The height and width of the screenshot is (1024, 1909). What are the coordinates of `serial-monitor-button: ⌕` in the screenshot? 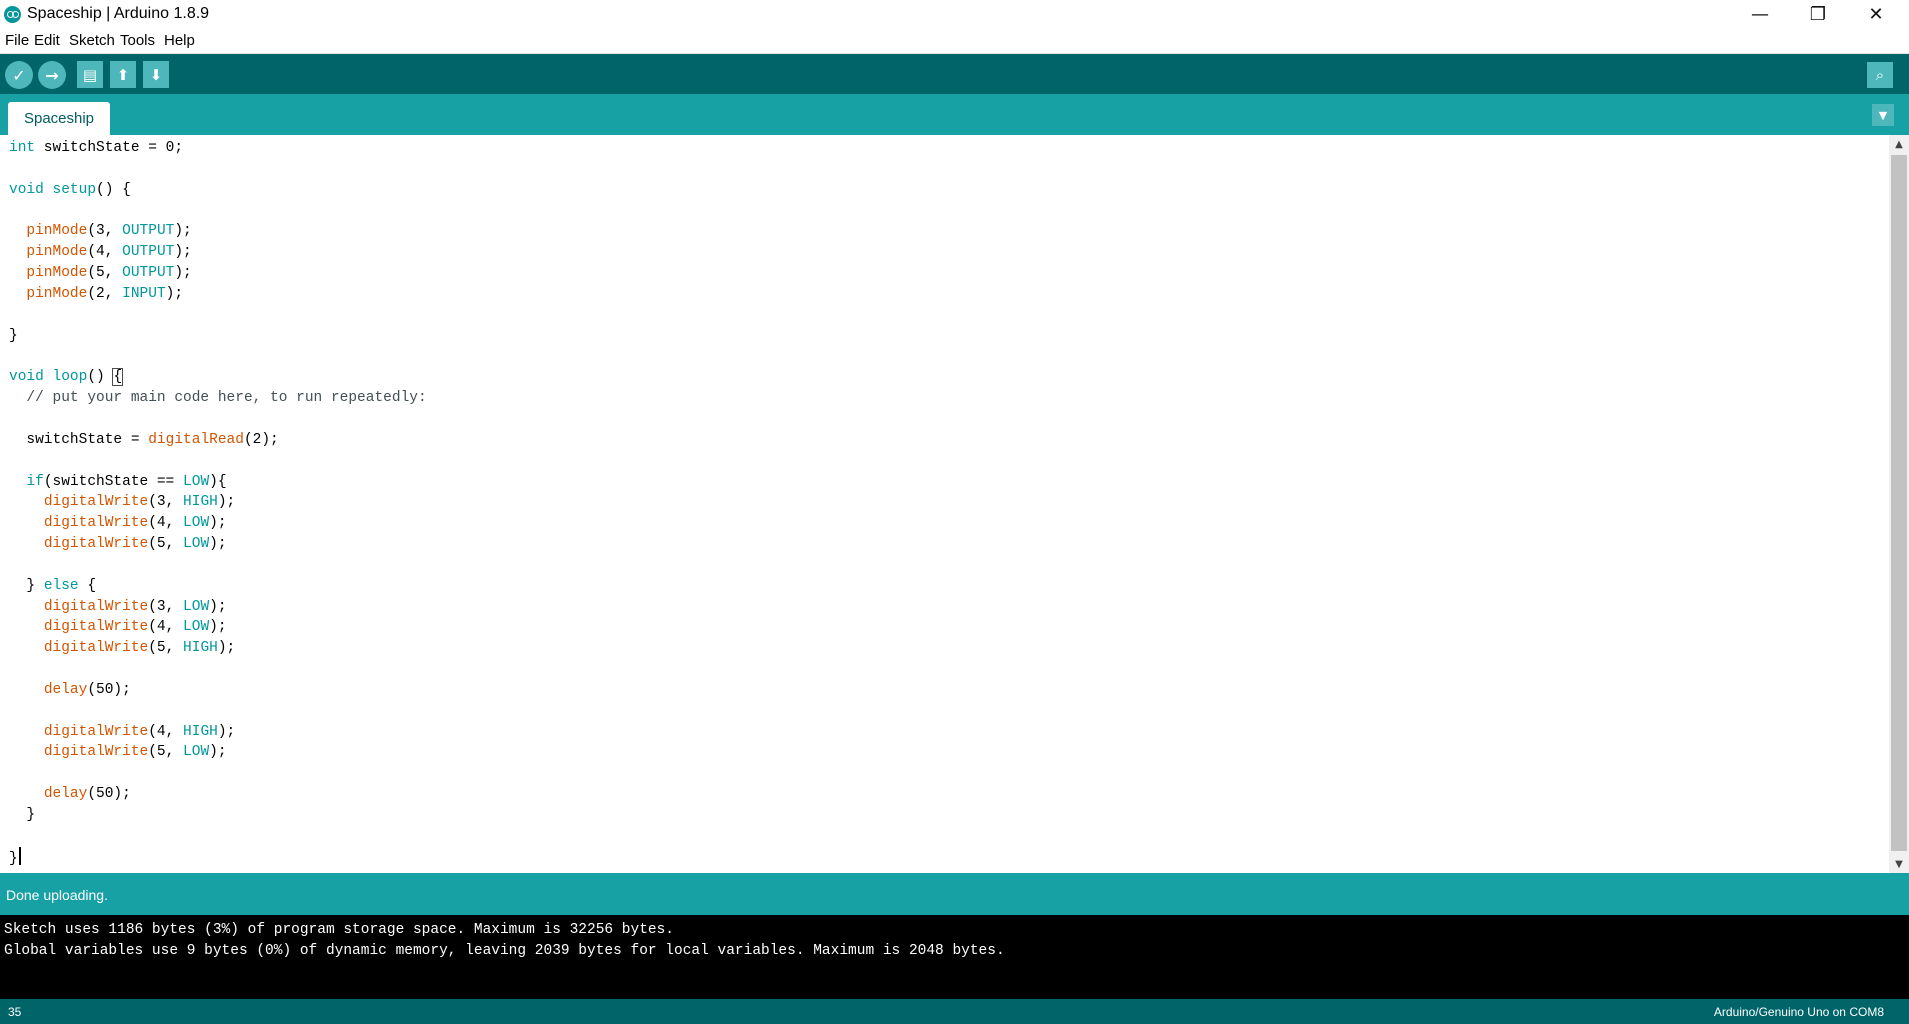 It's located at (1880, 75).